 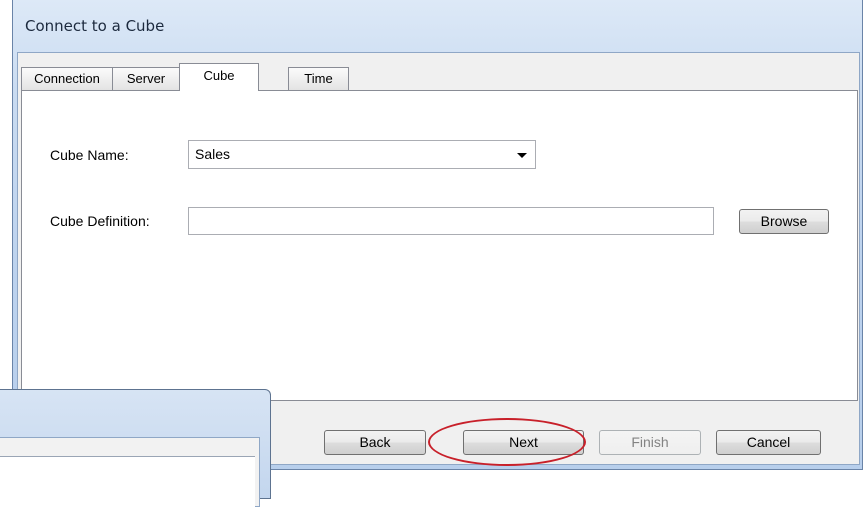 I want to click on background-window-fragment, so click(x=135, y=453).